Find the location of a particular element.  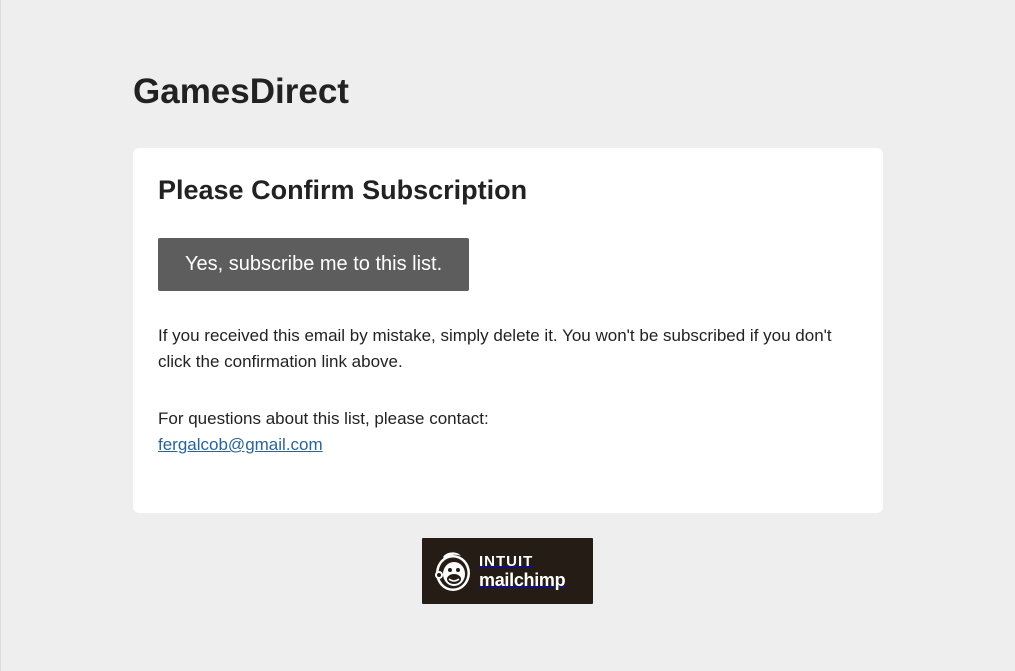

contact-email-link: fergalcob@gmail.com is located at coordinates (240, 444).